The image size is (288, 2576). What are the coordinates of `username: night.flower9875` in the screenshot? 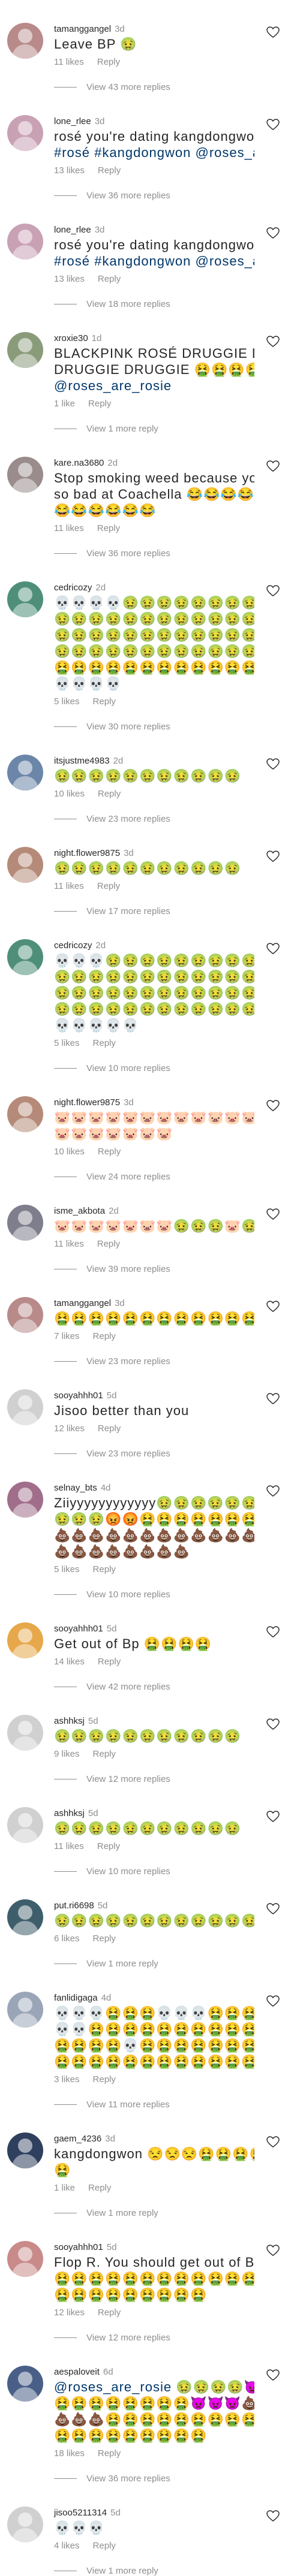 It's located at (87, 1102).